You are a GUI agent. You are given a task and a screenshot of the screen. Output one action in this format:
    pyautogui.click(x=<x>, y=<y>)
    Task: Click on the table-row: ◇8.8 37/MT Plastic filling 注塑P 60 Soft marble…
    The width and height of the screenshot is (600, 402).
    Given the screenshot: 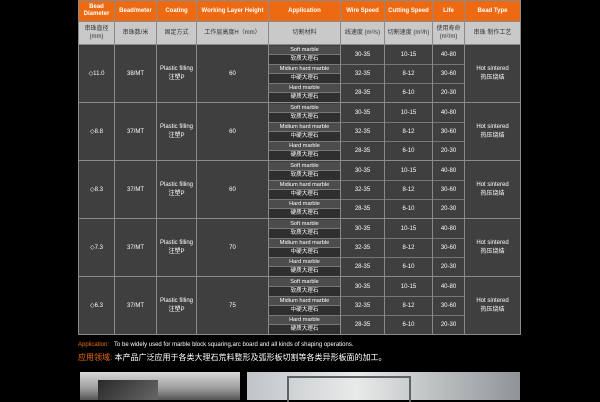 What is the action you would take?
    pyautogui.click(x=299, y=131)
    